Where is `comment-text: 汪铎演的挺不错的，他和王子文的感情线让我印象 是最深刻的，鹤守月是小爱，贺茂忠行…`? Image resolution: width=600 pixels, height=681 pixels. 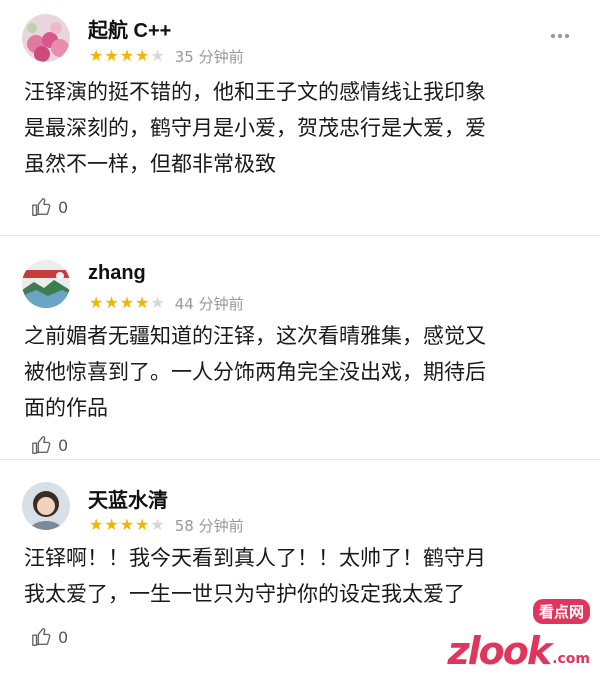 comment-text: 汪铎演的挺不错的，他和王子文的感情线让我印象 是最深刻的，鹤守月是小爱，贺茂忠行… is located at coordinates (302, 128).